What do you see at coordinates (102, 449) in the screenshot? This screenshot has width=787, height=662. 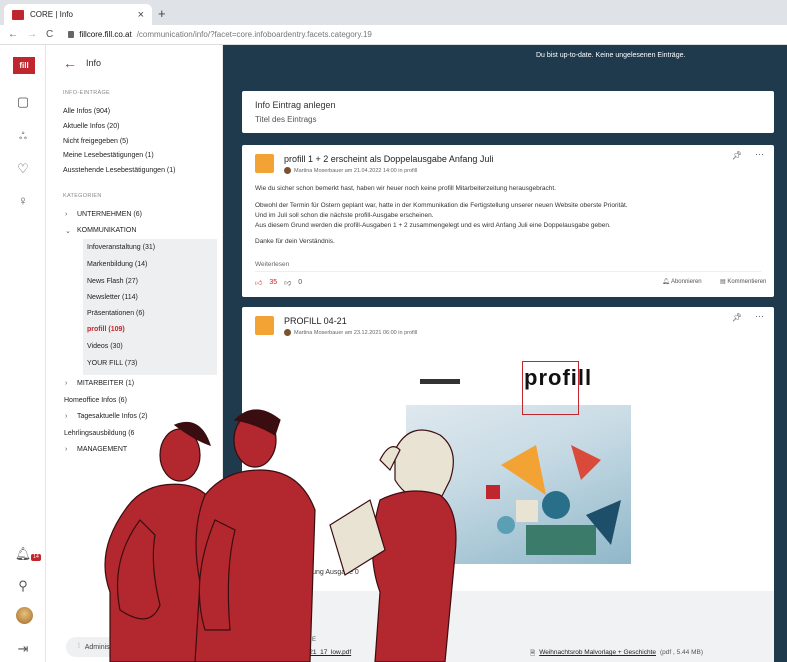 I see `category-label: MANAGEMENT` at bounding box center [102, 449].